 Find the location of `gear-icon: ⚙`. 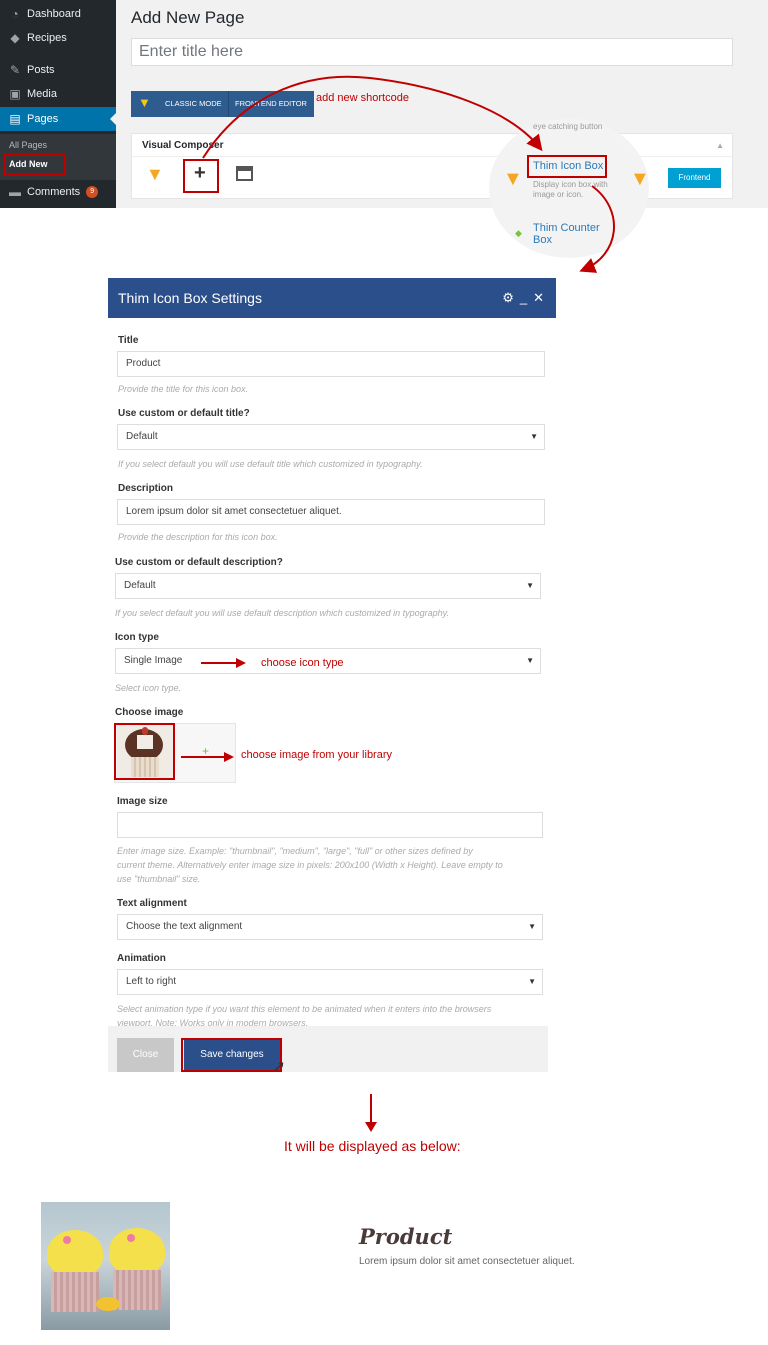

gear-icon: ⚙ is located at coordinates (511, 297).